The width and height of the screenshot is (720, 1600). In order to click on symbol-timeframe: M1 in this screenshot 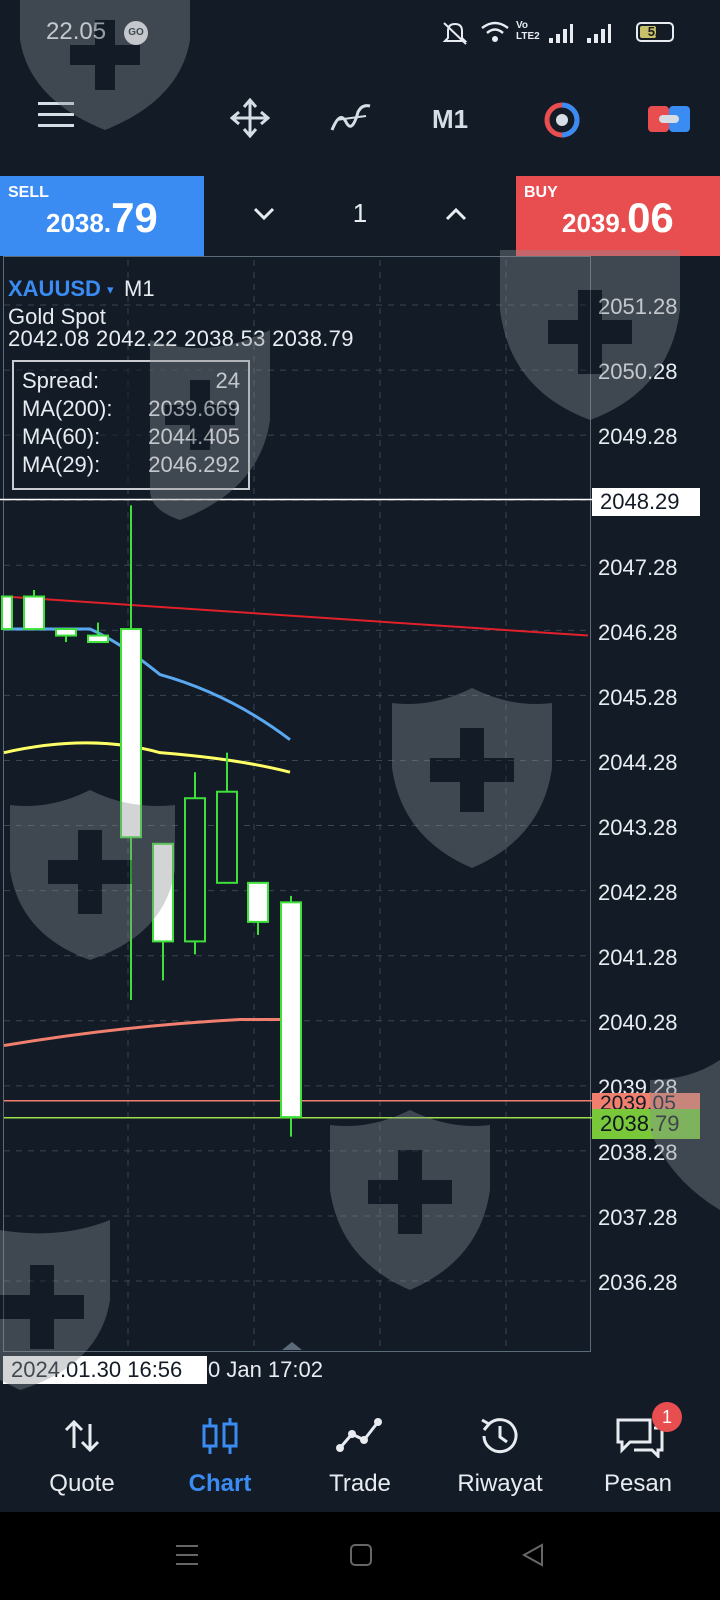, I will do `click(139, 288)`.